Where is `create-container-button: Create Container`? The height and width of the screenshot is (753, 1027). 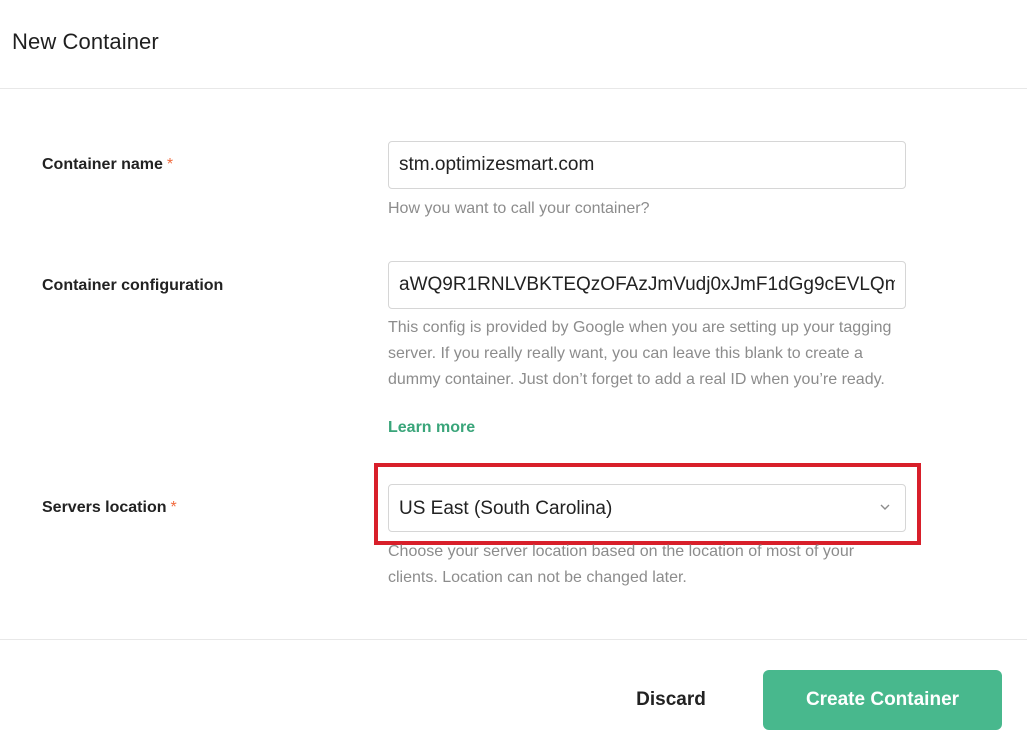 create-container-button: Create Container is located at coordinates (882, 700).